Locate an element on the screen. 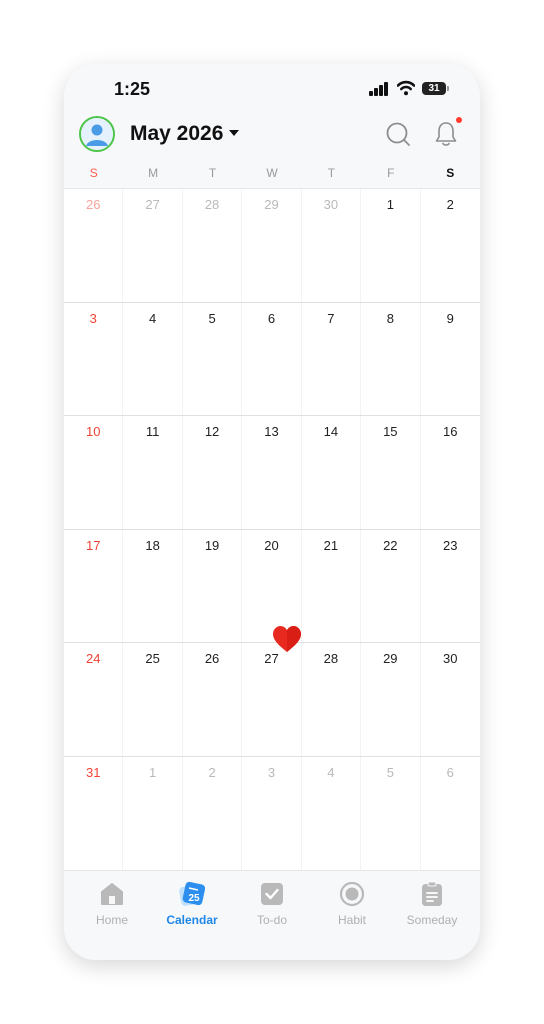 Image resolution: width=544 pixels, height=1024 pixels. day-cell: 15 is located at coordinates (391, 472).